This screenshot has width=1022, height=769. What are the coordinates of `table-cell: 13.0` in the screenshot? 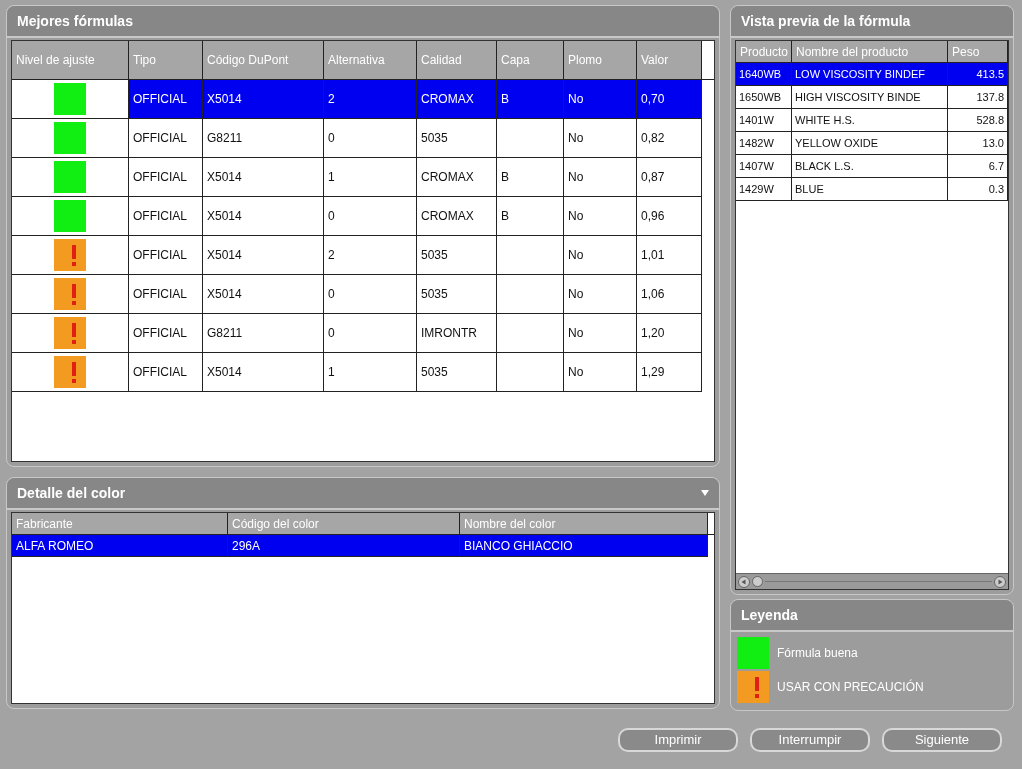 It's located at (978, 143).